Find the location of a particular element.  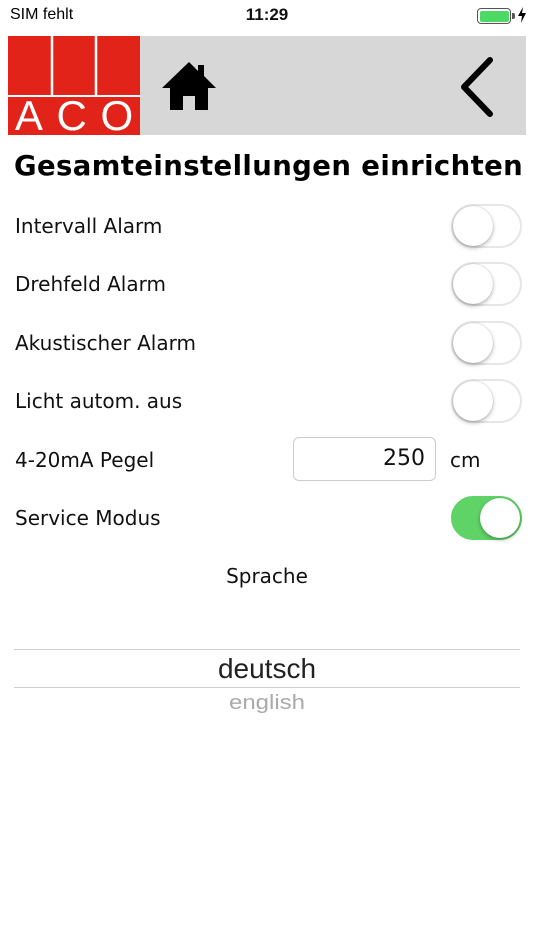

setting-label: 4-20mA Pegel is located at coordinates (85, 460).